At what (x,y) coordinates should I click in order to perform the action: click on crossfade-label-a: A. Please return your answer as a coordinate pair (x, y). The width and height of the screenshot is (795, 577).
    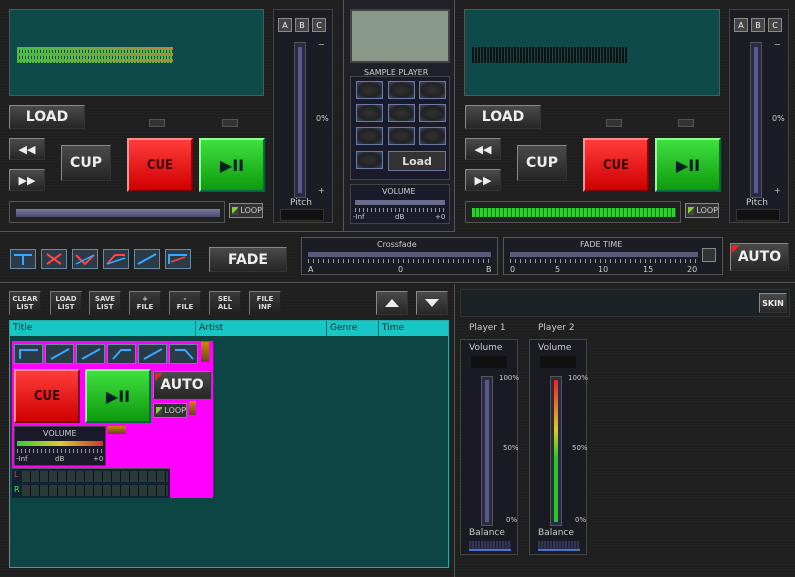
    Looking at the image, I should click on (311, 269).